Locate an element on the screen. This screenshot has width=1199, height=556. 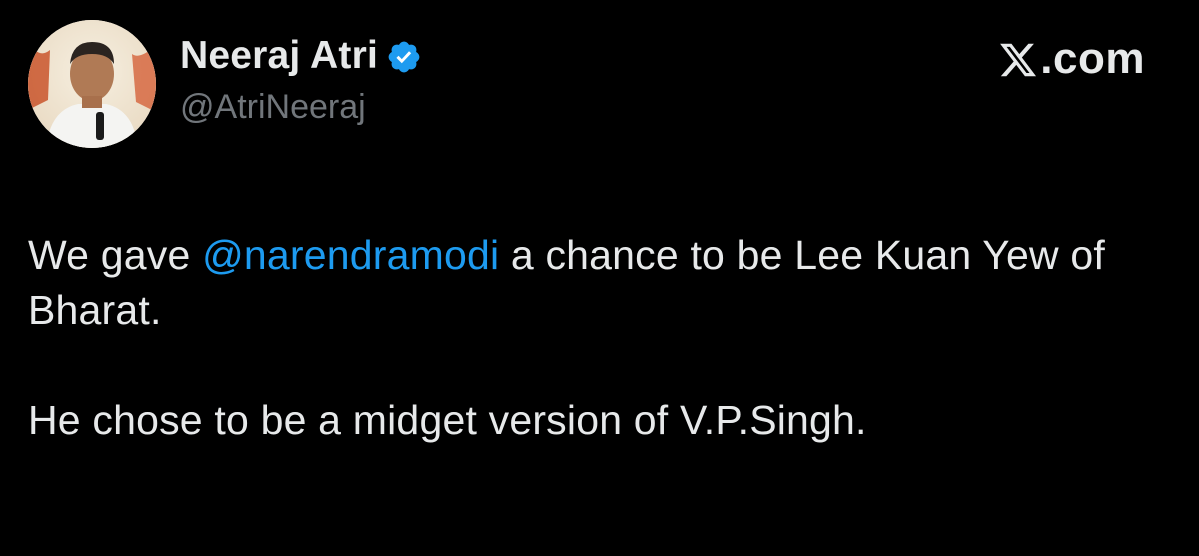
mention-link: @narendramodi is located at coordinates (350, 255).